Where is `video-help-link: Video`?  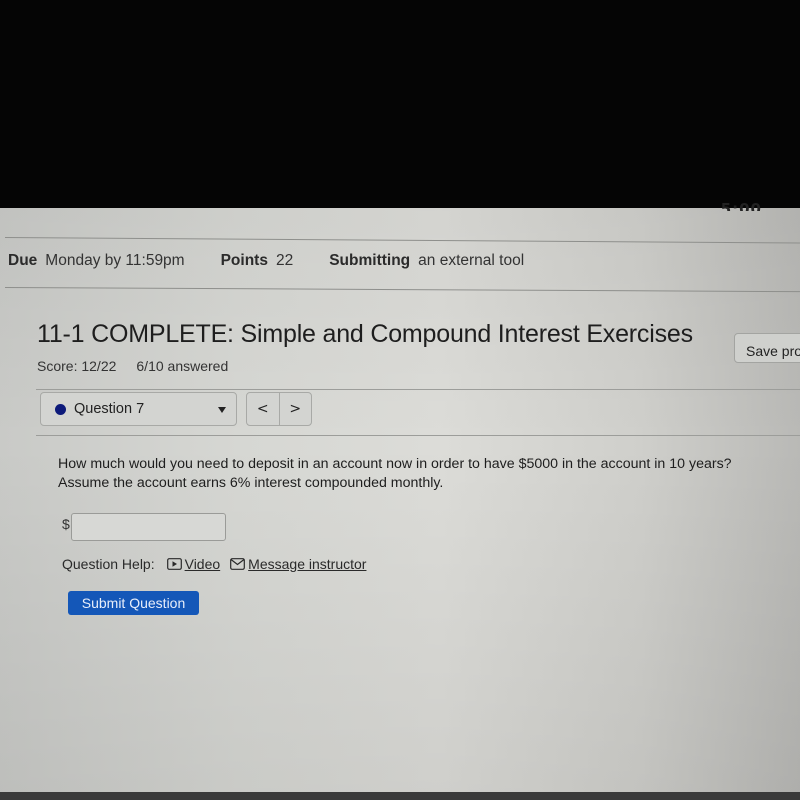 video-help-link: Video is located at coordinates (193, 564).